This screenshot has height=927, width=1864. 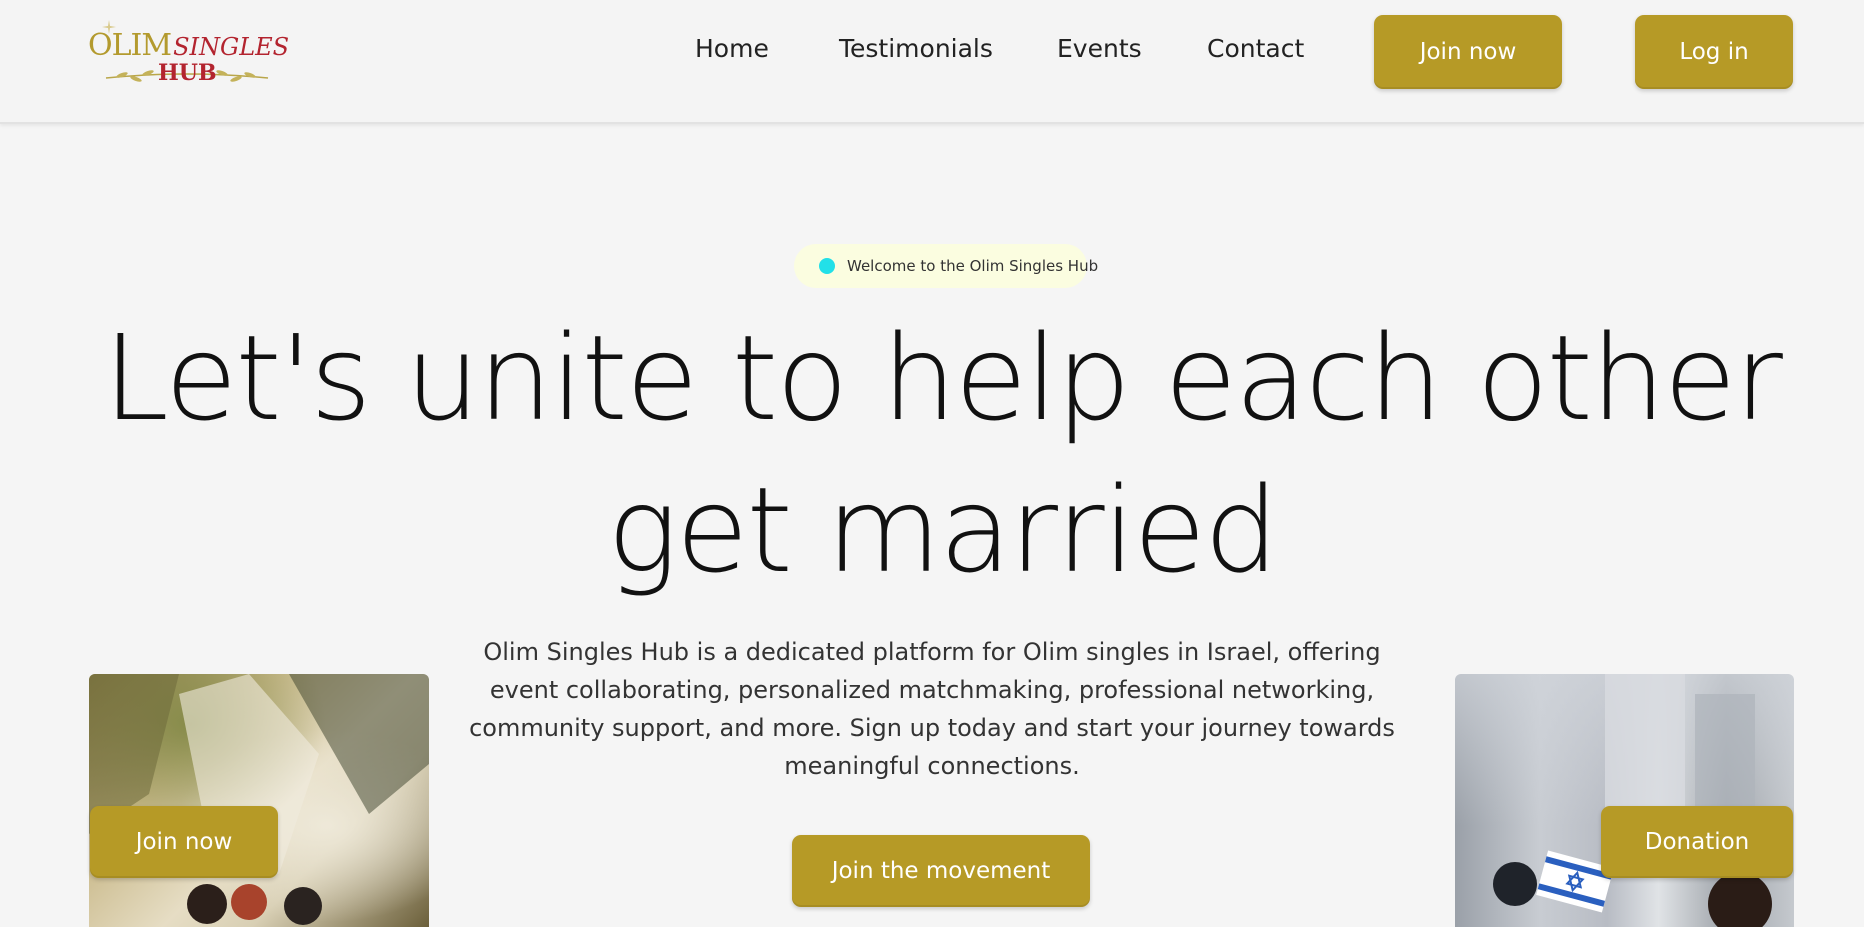 I want to click on join-movement-button: Join the movement, so click(x=941, y=871).